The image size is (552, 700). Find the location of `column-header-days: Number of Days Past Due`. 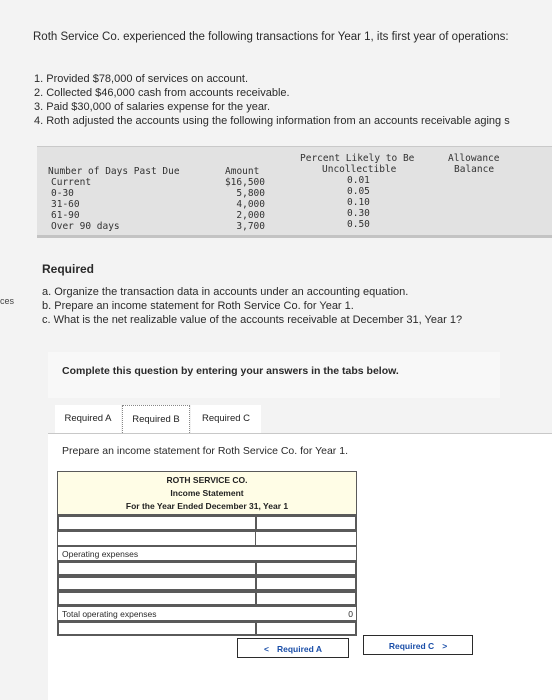

column-header-days: Number of Days Past Due is located at coordinates (114, 171).